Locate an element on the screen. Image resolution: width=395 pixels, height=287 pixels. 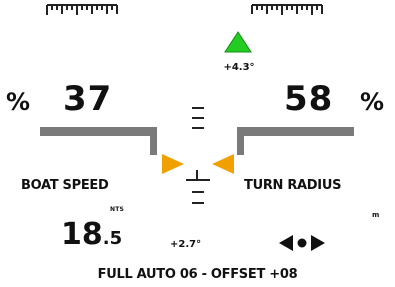
center-heading-indicator is located at coordinates (198, 155).